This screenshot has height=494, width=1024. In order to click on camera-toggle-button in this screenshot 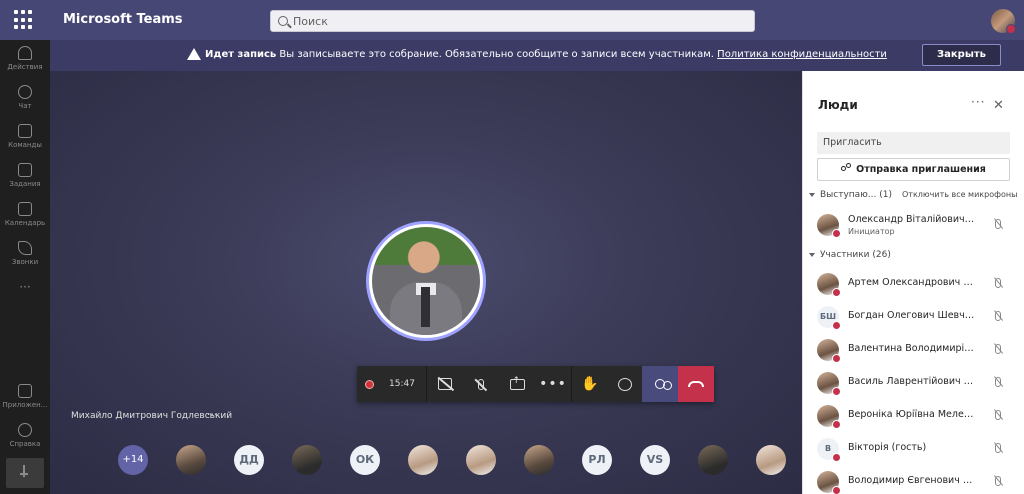, I will do `click(445, 384)`.